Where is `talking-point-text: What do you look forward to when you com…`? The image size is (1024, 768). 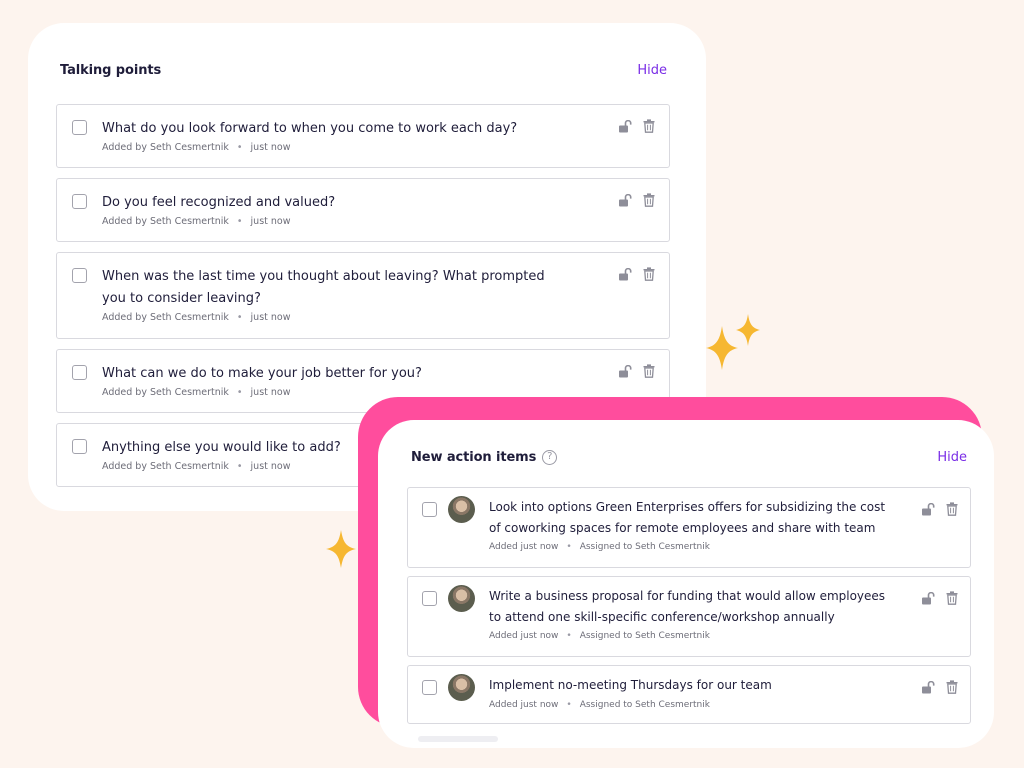 talking-point-text: What do you look forward to when you com… is located at coordinates (310, 128).